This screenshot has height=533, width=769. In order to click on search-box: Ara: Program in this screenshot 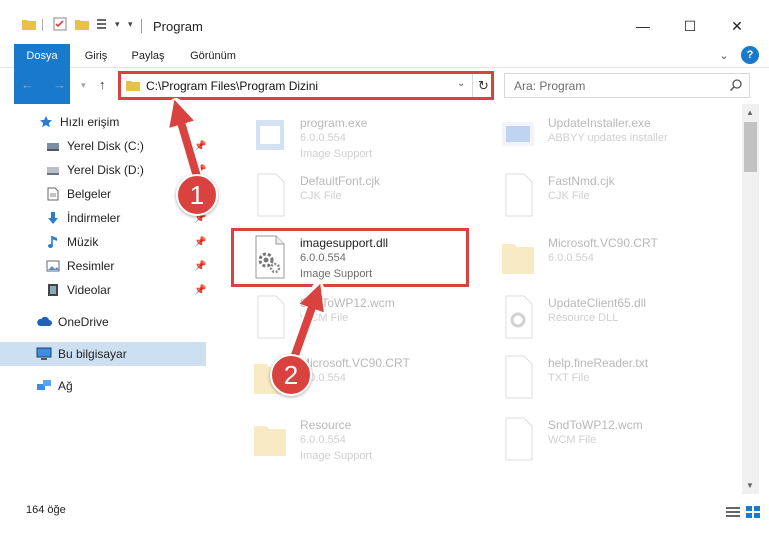, I will do `click(627, 85)`.